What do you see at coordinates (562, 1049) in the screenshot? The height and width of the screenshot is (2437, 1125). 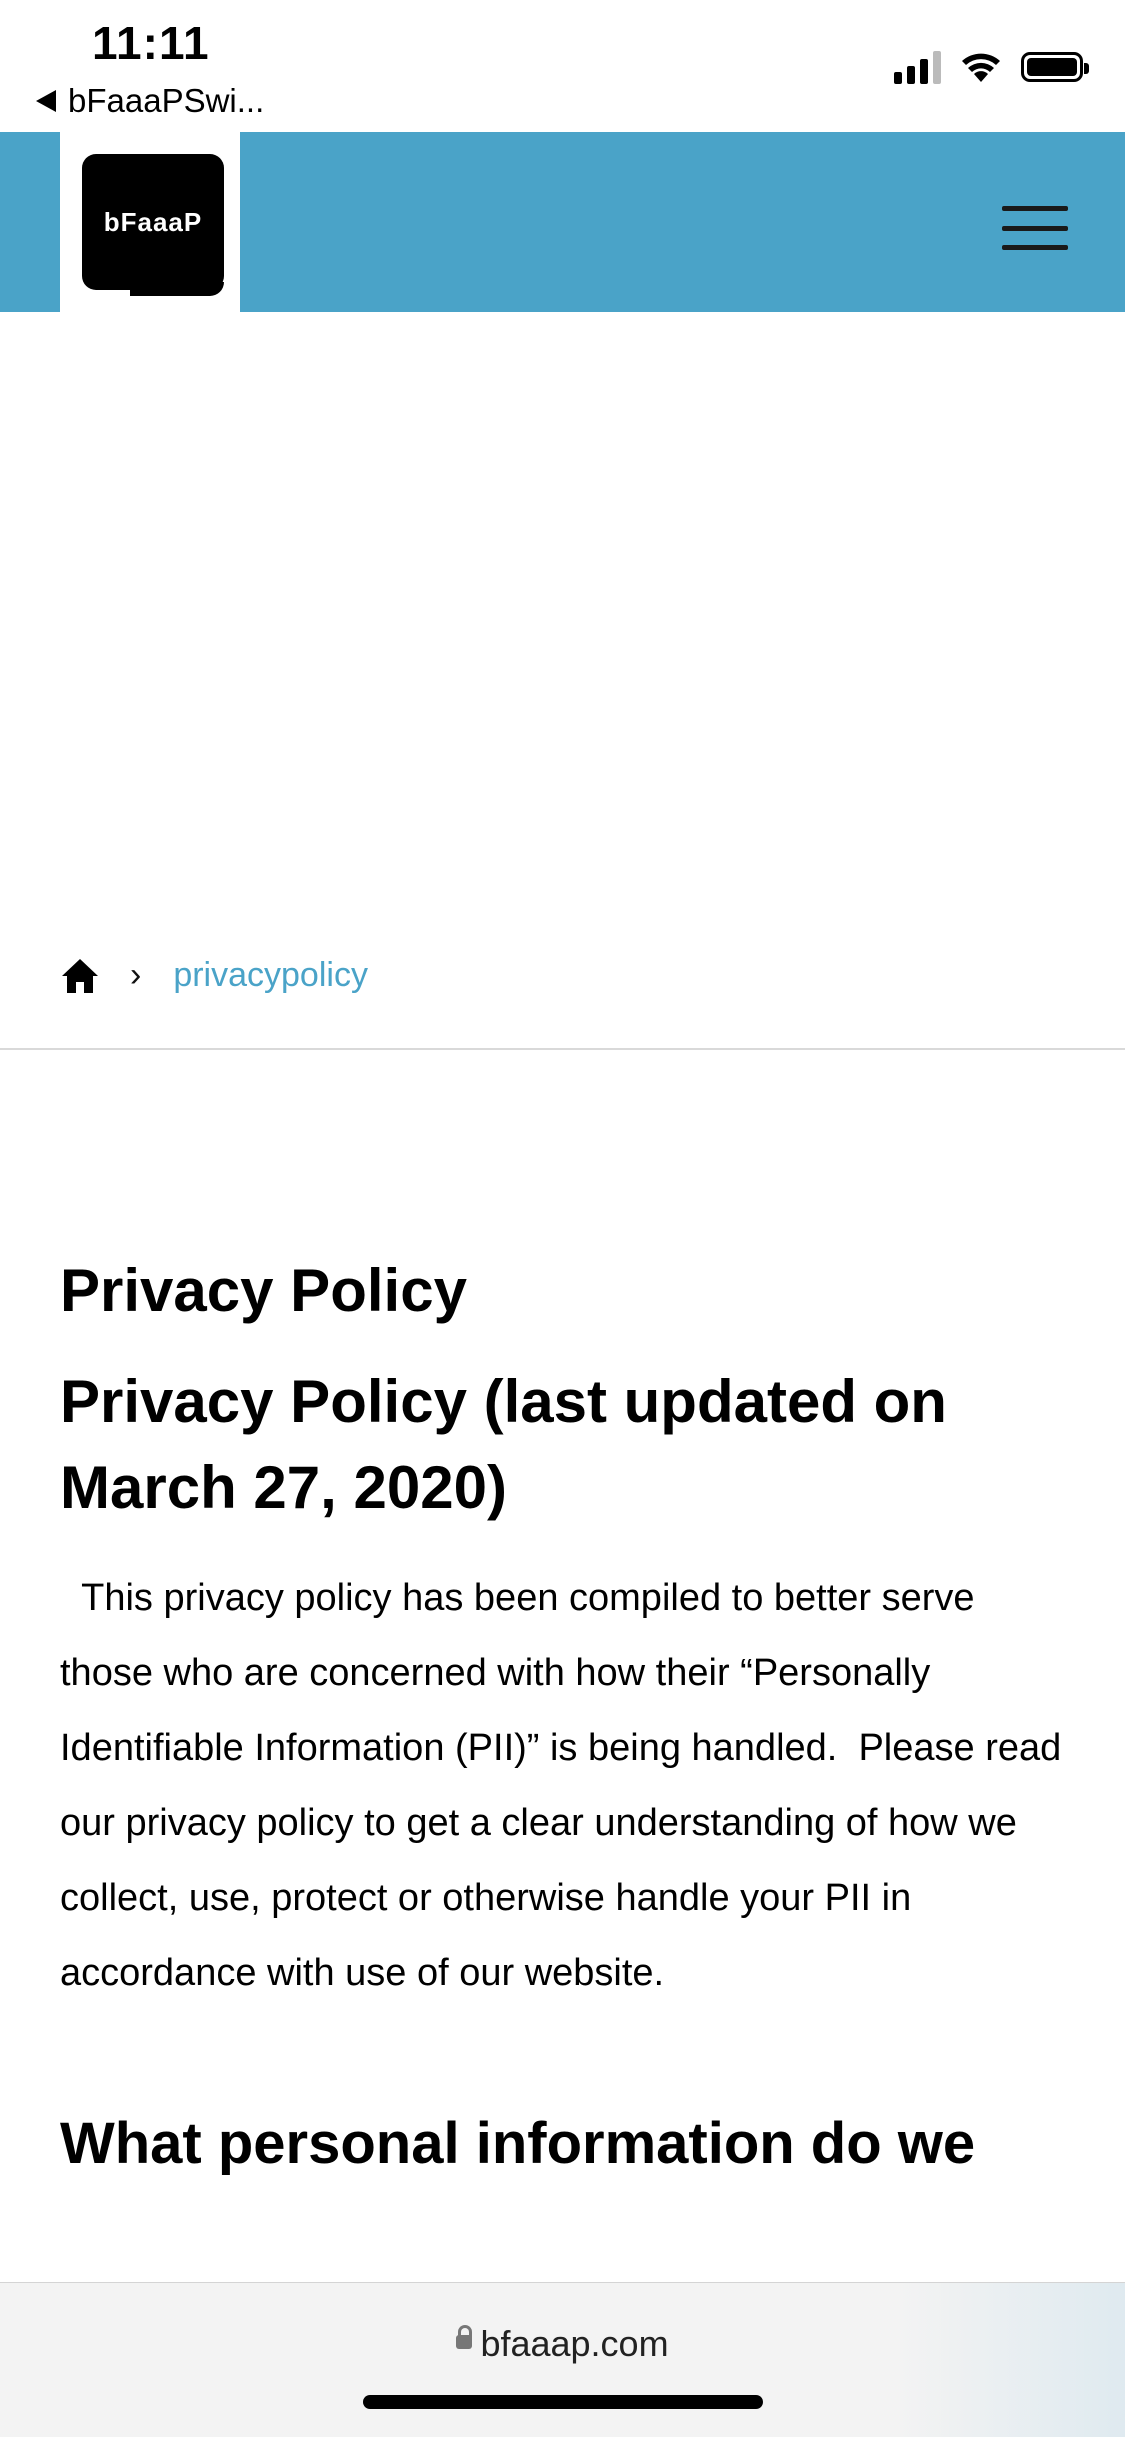 I see `divider` at bounding box center [562, 1049].